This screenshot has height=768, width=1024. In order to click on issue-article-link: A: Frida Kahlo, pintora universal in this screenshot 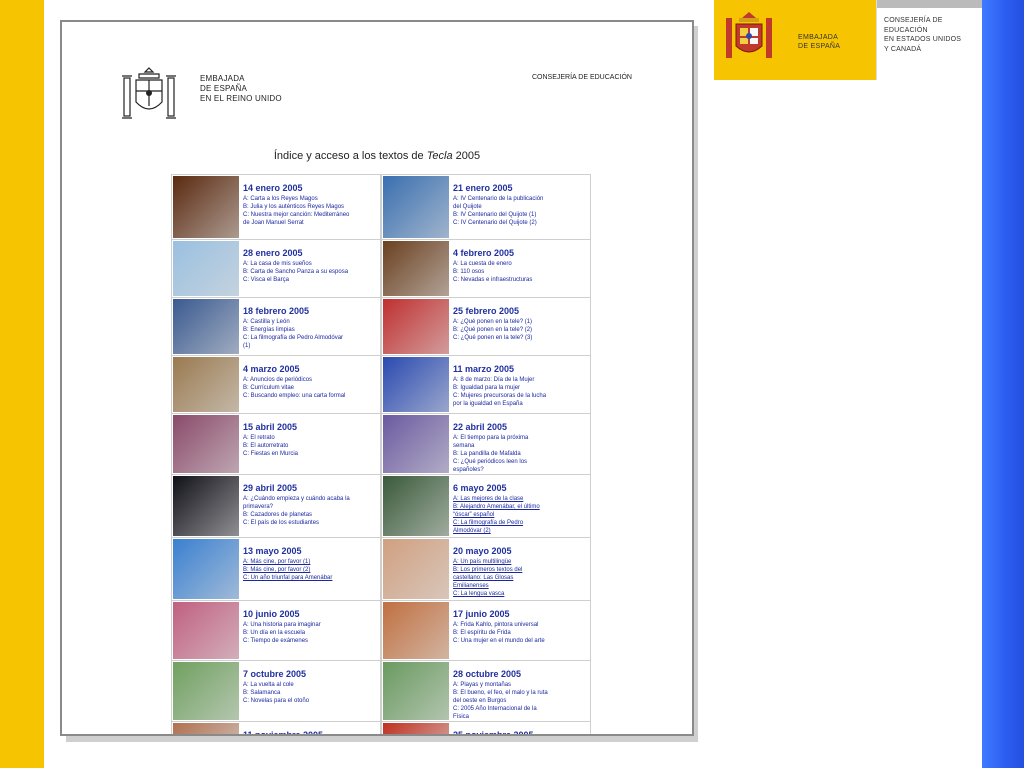, I will do `click(521, 625)`.